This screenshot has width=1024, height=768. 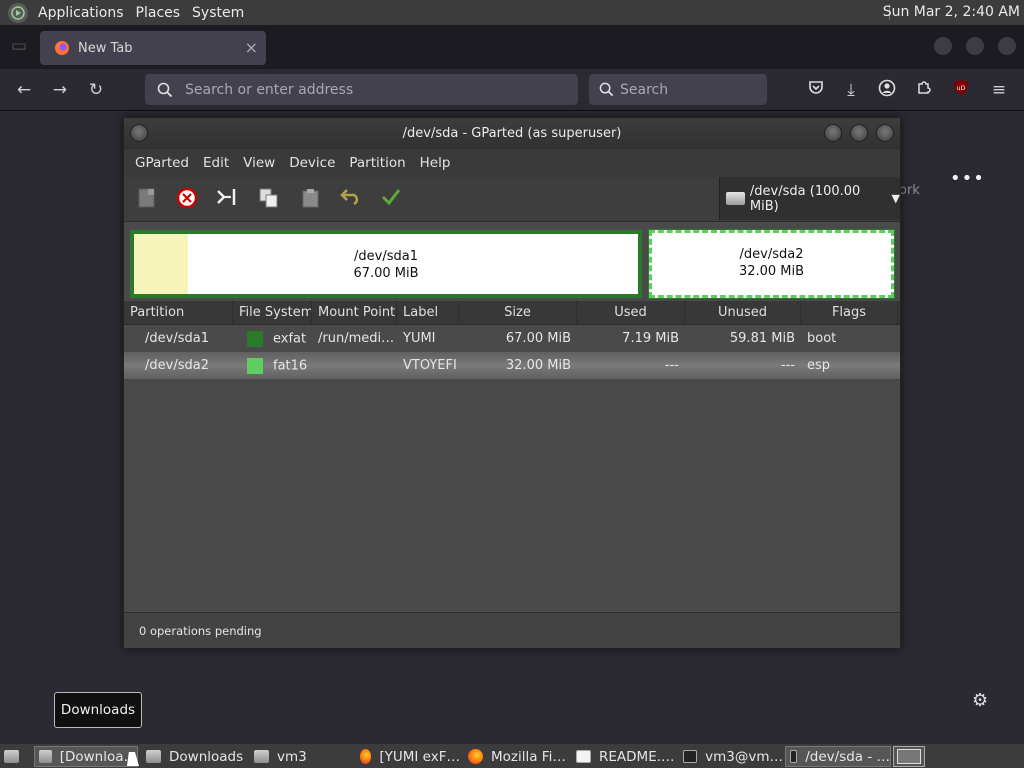 I want to click on column-size: Size, so click(x=518, y=312).